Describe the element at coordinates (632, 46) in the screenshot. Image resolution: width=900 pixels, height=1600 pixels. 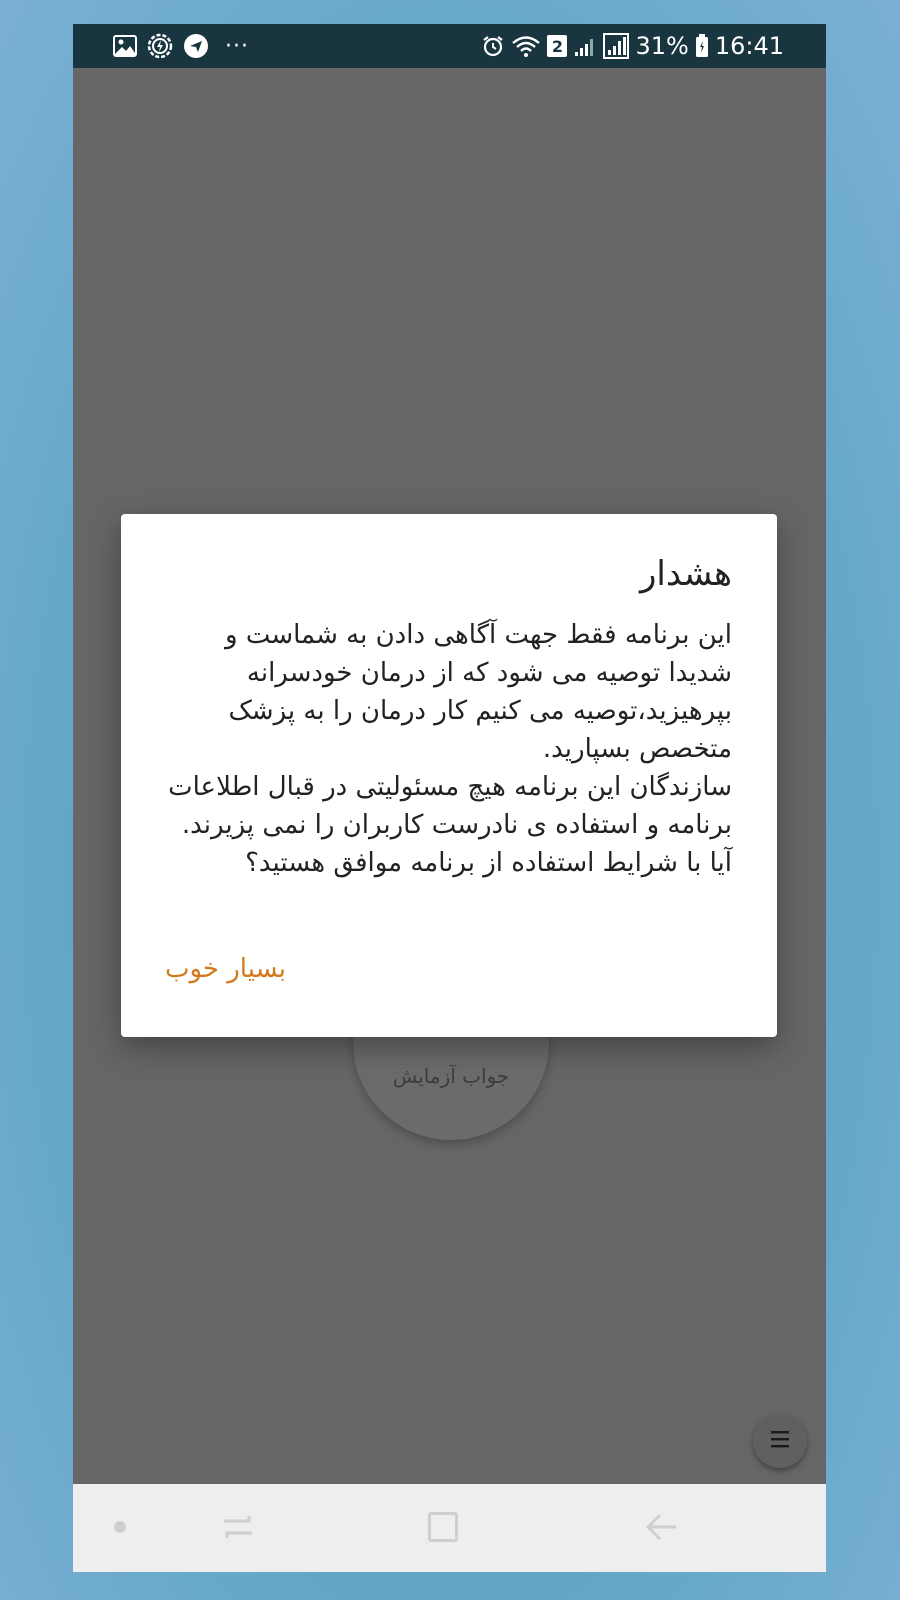
I see `status-bar-right: 2 31% 16:41` at that location.